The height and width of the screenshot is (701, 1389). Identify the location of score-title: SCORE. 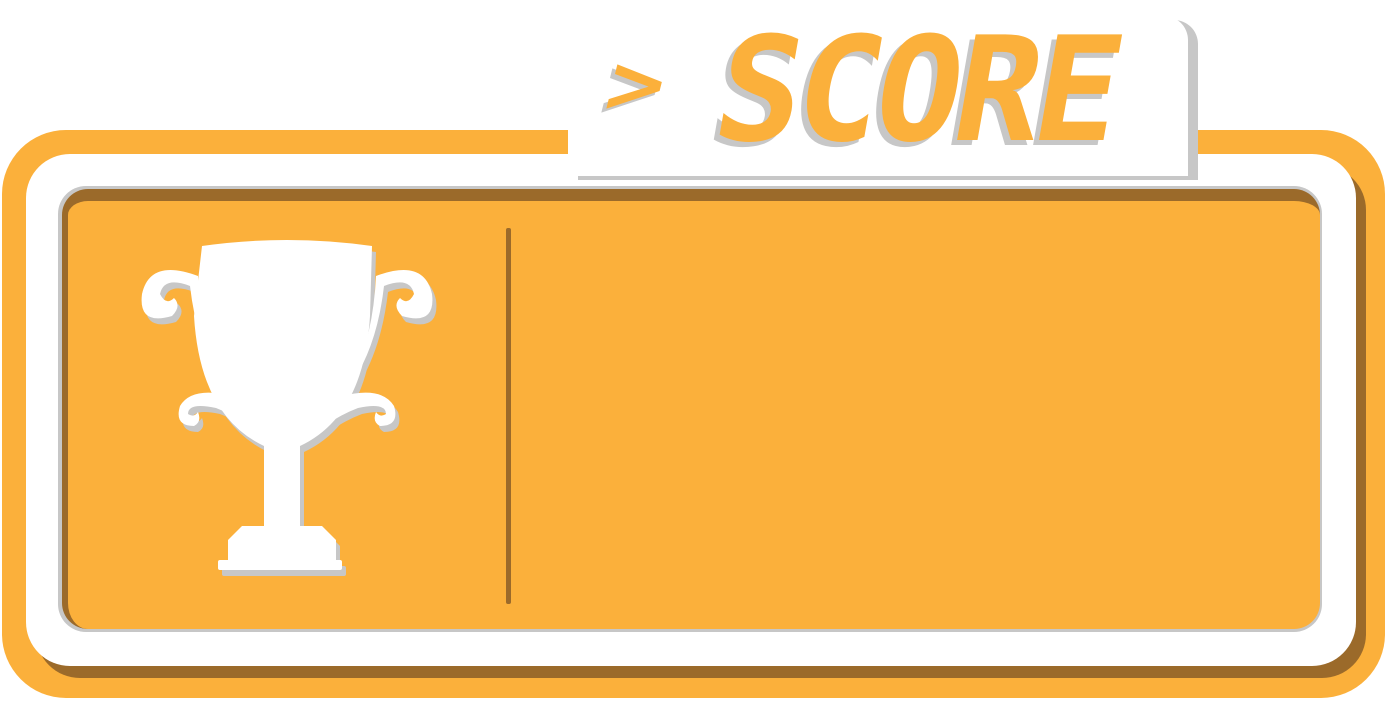
(917, 90).